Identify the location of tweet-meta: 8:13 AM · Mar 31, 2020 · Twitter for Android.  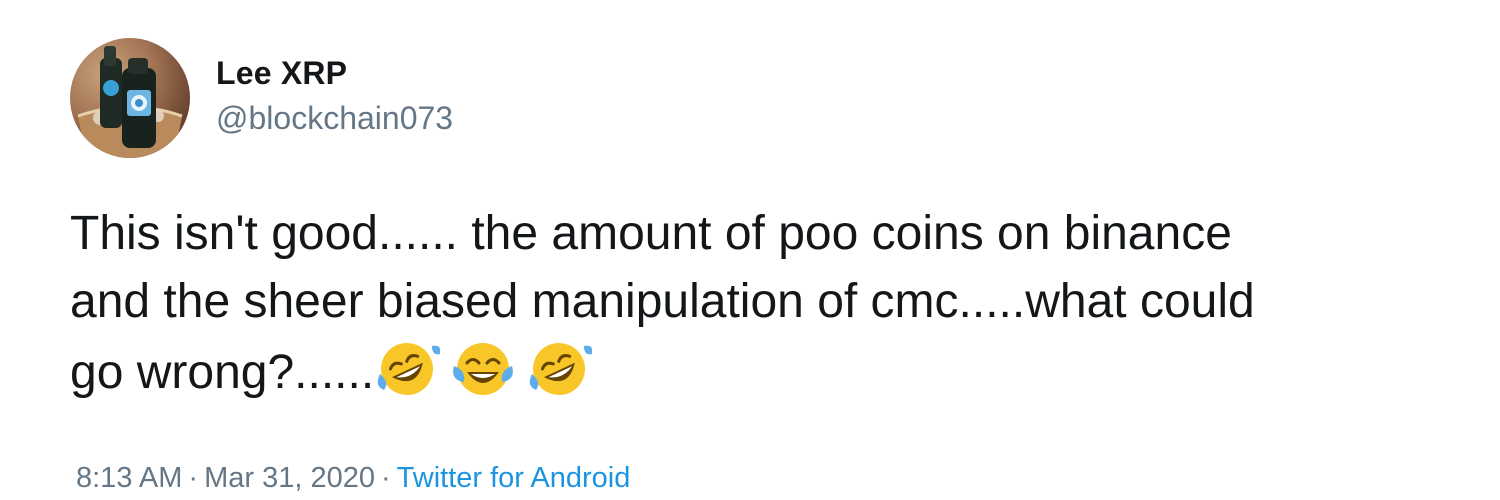
(353, 478).